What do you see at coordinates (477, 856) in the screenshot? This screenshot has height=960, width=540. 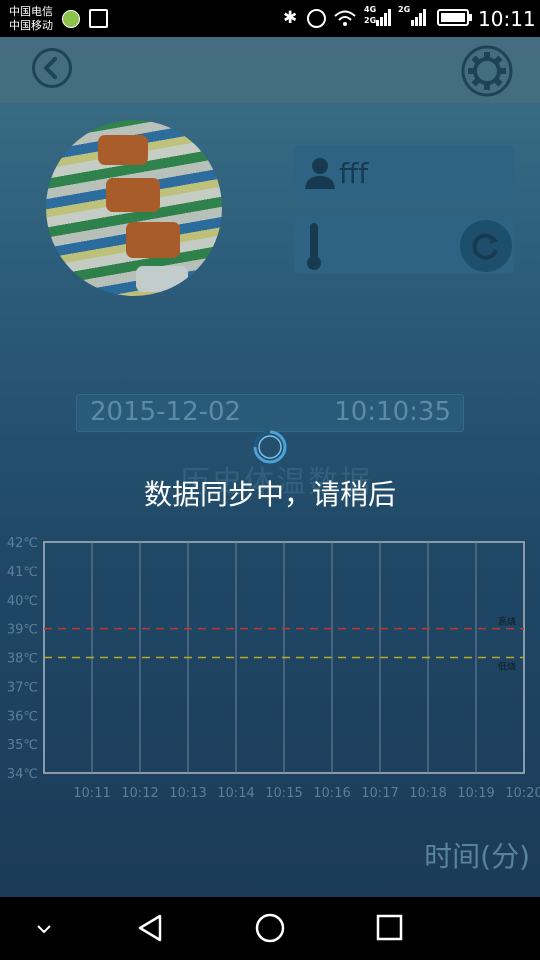 I see `x-axis-title: 时间(分)` at bounding box center [477, 856].